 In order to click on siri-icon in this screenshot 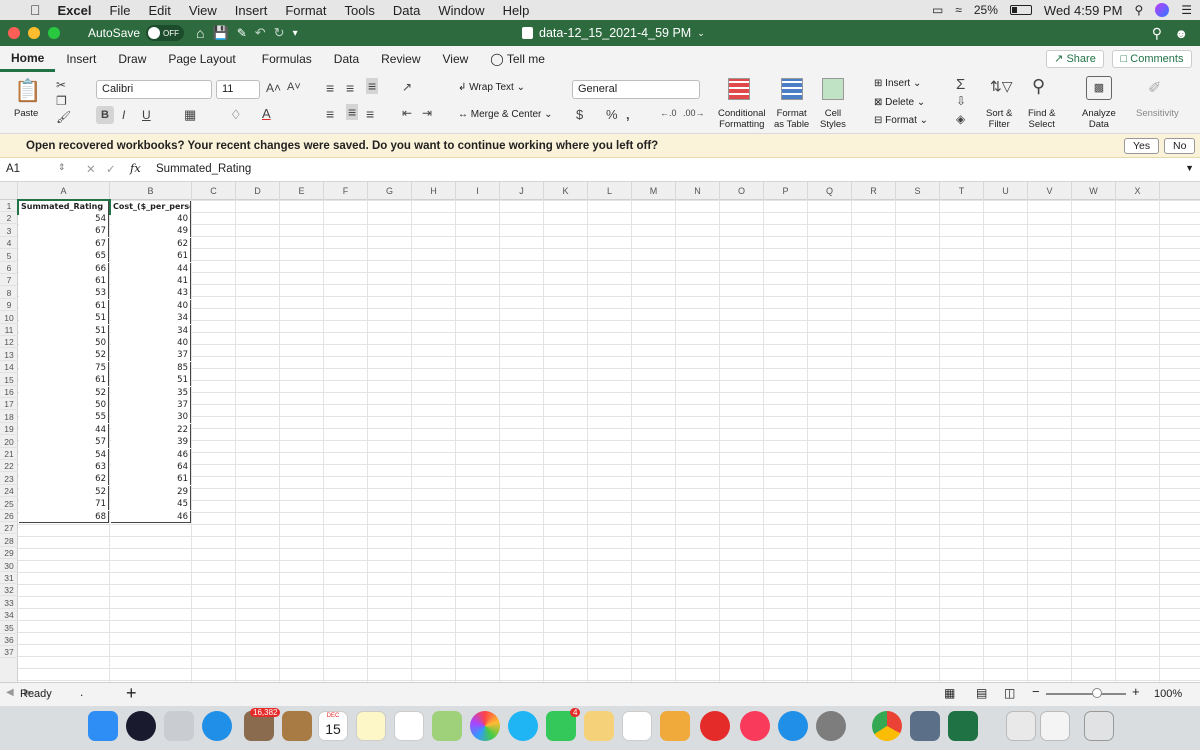, I will do `click(1162, 10)`.